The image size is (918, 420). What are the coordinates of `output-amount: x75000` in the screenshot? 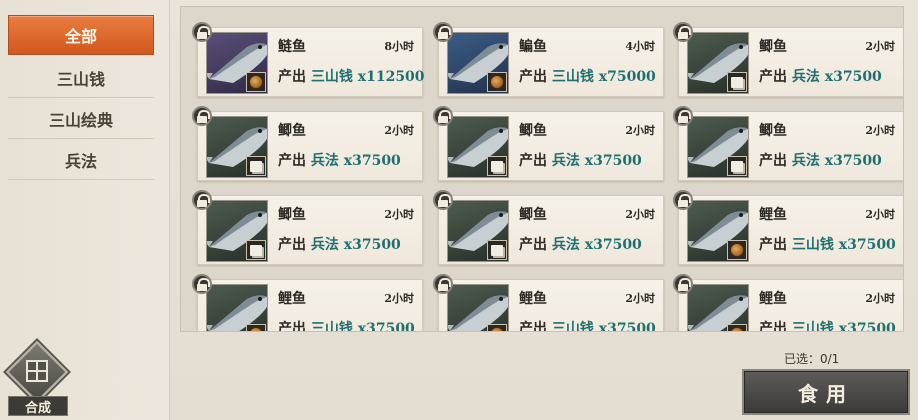 It's located at (627, 77).